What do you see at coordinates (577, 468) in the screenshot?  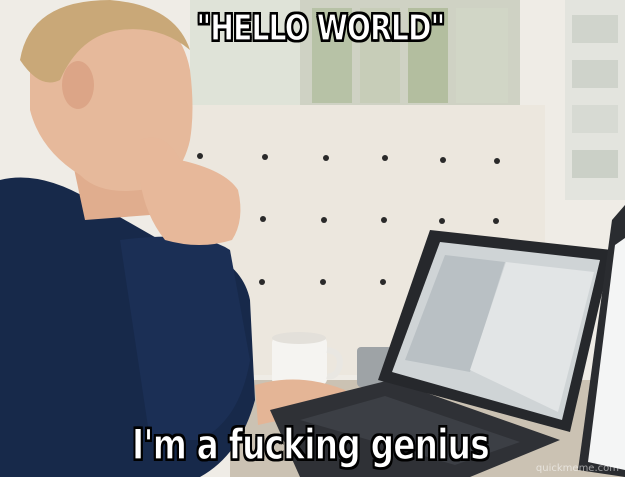 I see `watermark: quickmeme.com` at bounding box center [577, 468].